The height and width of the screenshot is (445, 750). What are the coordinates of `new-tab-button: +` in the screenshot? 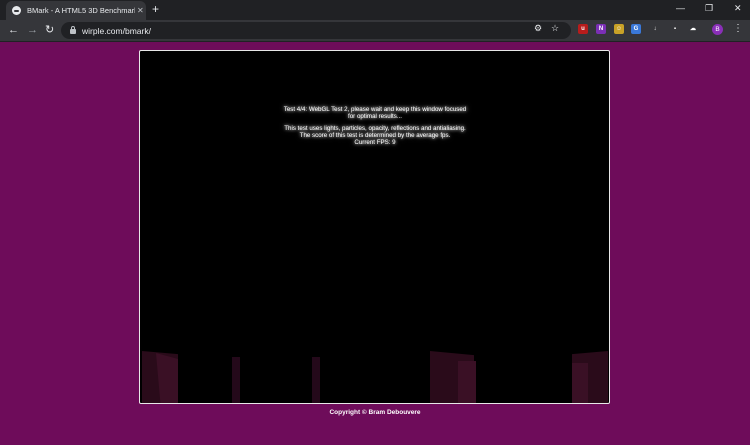 It's located at (155, 9).